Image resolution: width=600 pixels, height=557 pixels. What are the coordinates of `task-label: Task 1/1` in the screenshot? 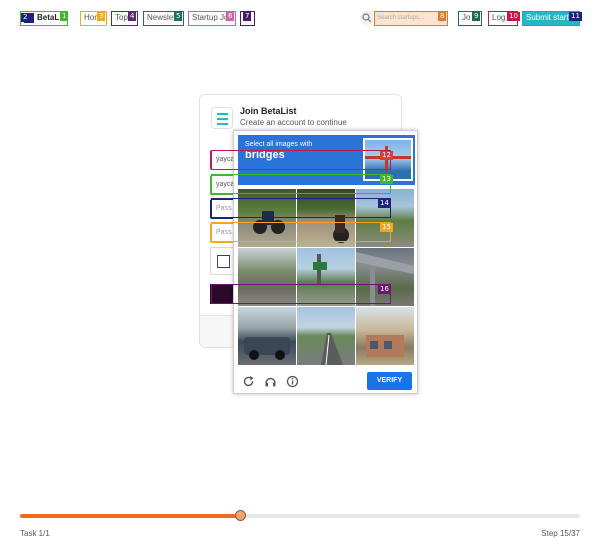 It's located at (35, 533).